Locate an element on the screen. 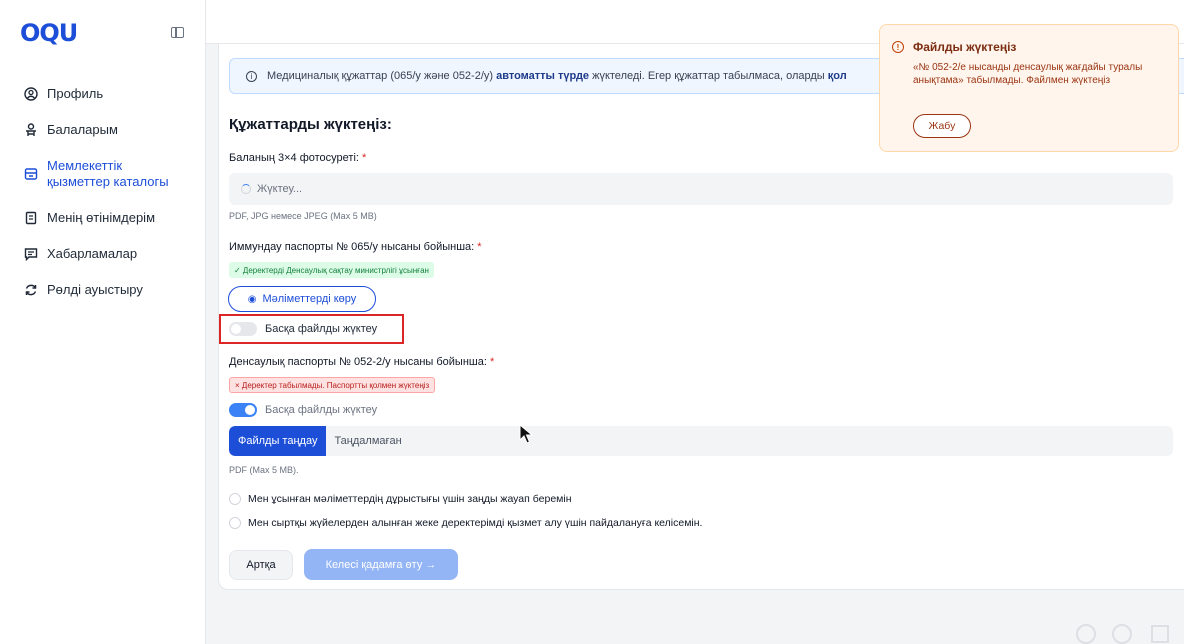  logo: OQU is located at coordinates (49, 33).